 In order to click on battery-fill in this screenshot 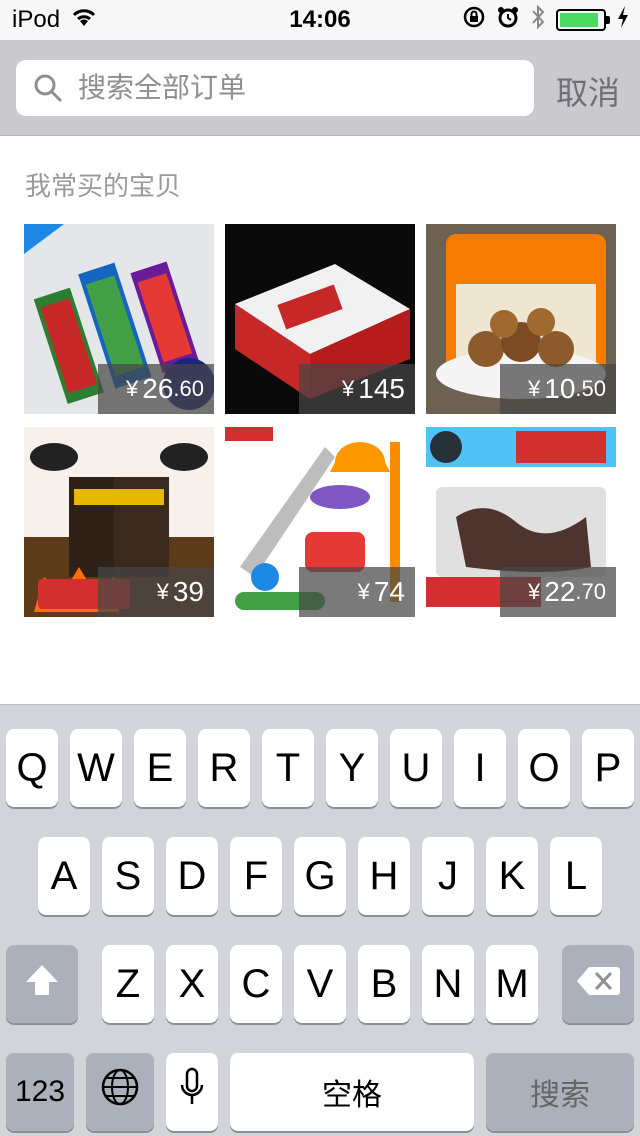, I will do `click(579, 20)`.